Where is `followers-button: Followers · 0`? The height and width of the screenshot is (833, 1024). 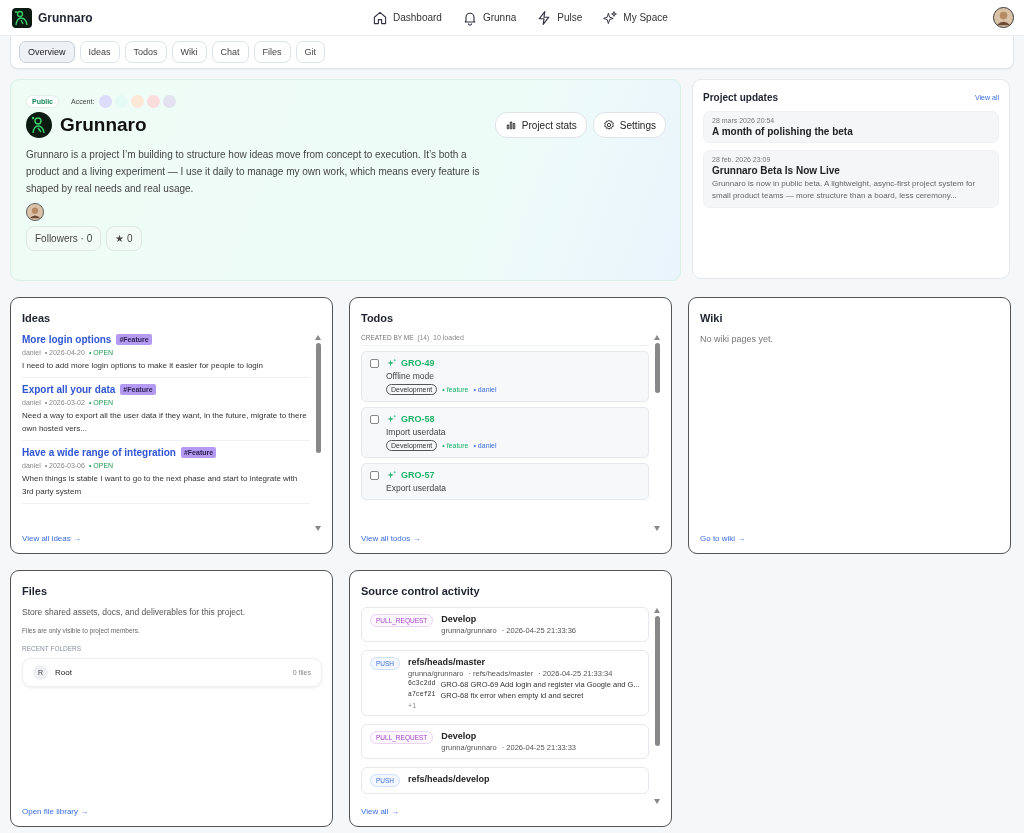
followers-button: Followers · 0 is located at coordinates (64, 238).